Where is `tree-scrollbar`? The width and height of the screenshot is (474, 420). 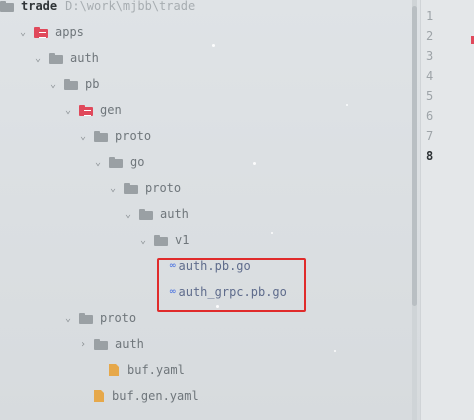
tree-scrollbar is located at coordinates (414, 210).